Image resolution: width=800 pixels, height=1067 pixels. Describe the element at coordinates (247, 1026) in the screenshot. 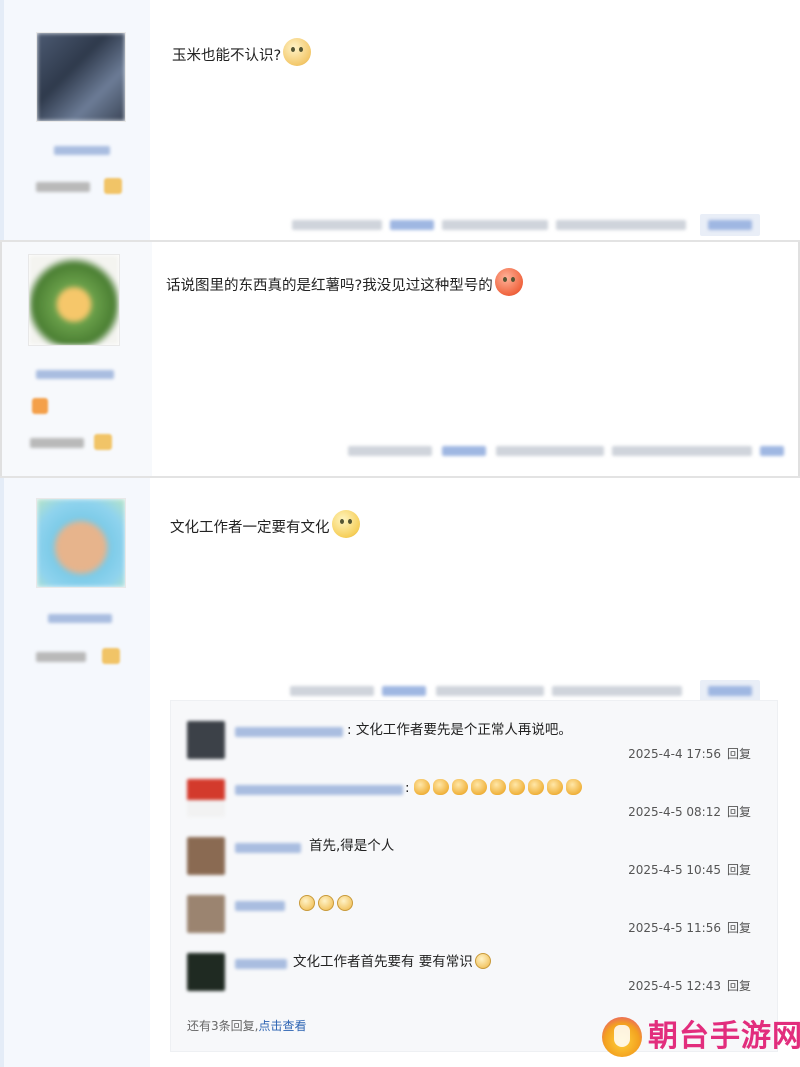

I see `more-replies: 还有3条回复,点击查看` at that location.